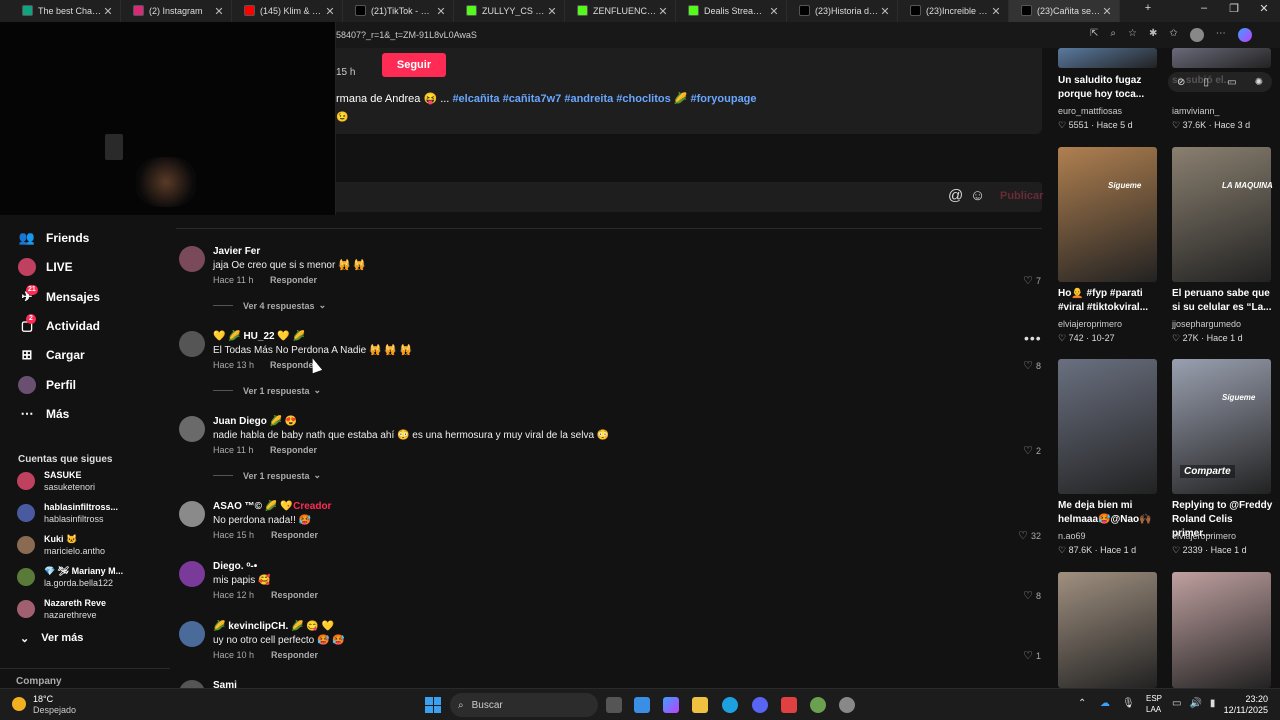 This screenshot has height=720, width=1280. I want to click on pip-icon: ⊘, so click(1181, 82).